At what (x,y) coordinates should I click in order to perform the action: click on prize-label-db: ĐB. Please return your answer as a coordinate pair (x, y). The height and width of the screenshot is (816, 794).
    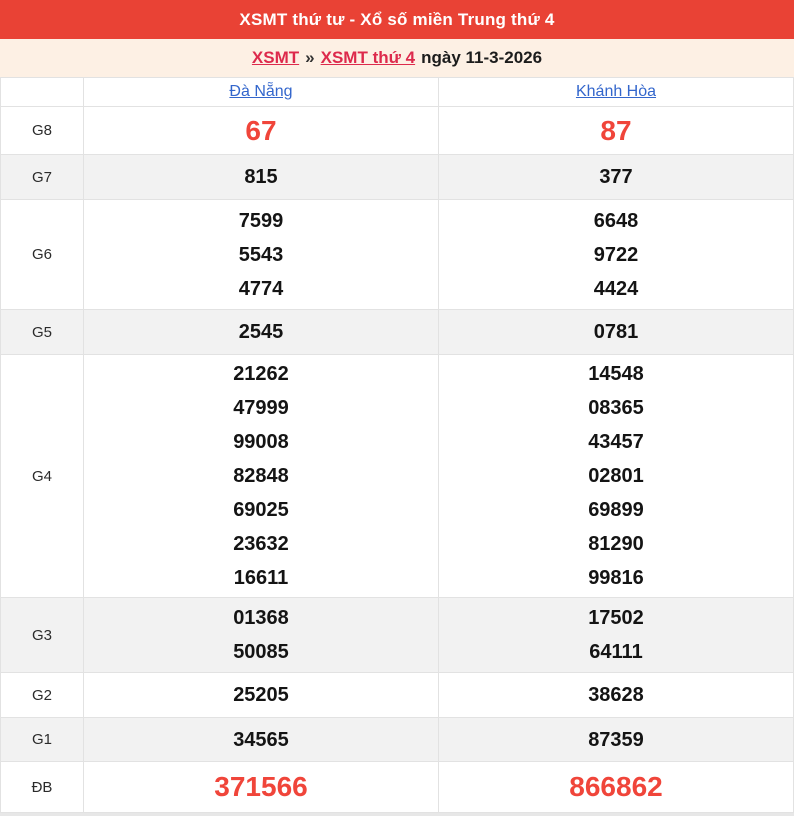
    Looking at the image, I should click on (42, 787).